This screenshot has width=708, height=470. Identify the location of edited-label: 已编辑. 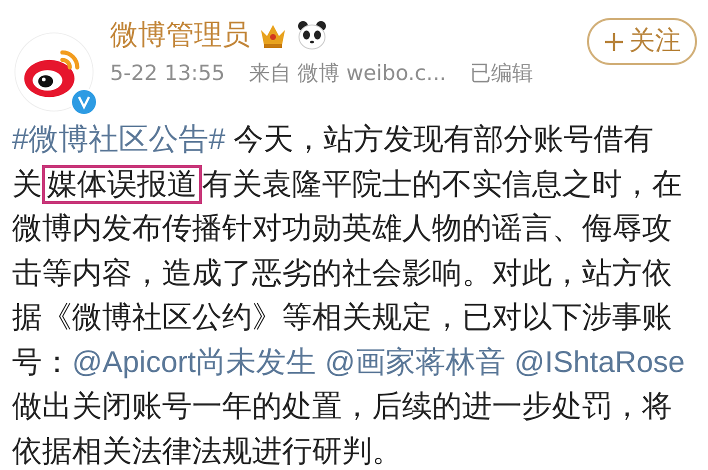
(502, 73).